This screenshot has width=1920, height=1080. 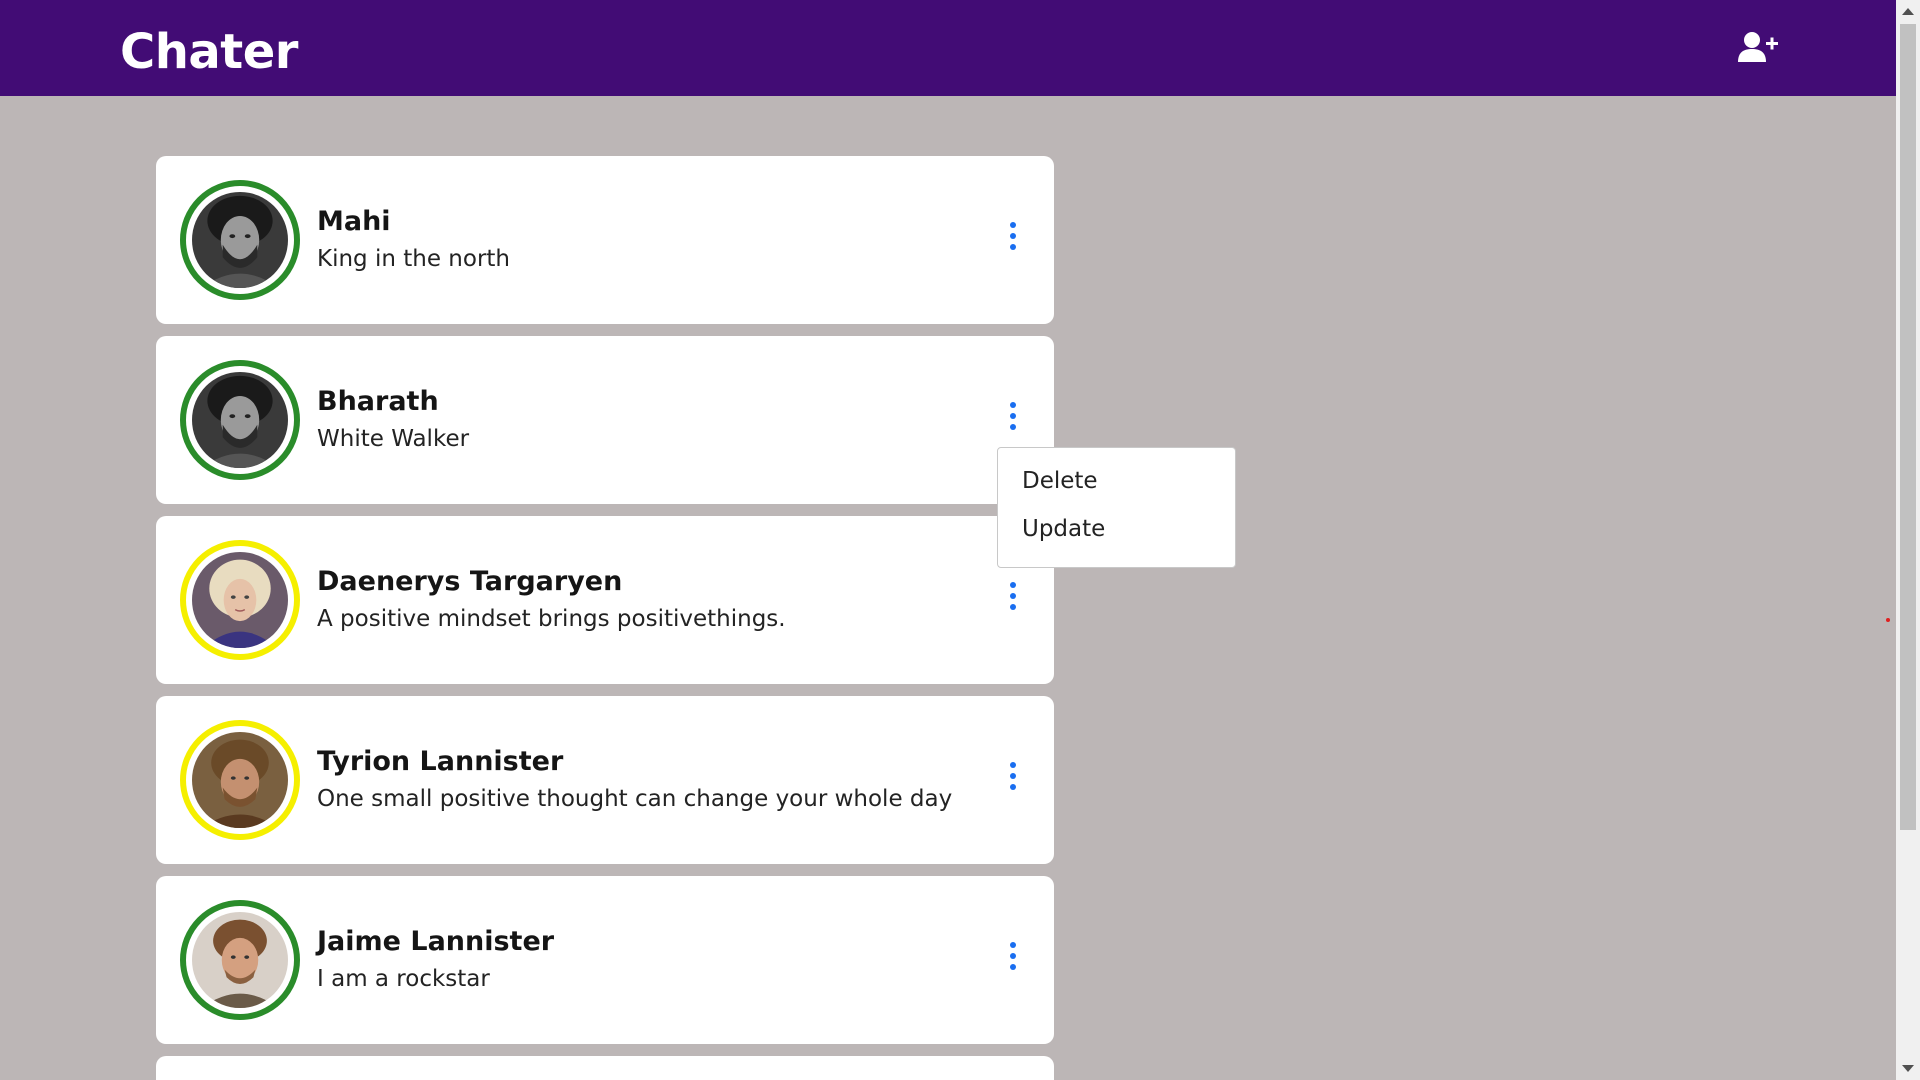 I want to click on contact-name: Mahi, so click(x=354, y=221).